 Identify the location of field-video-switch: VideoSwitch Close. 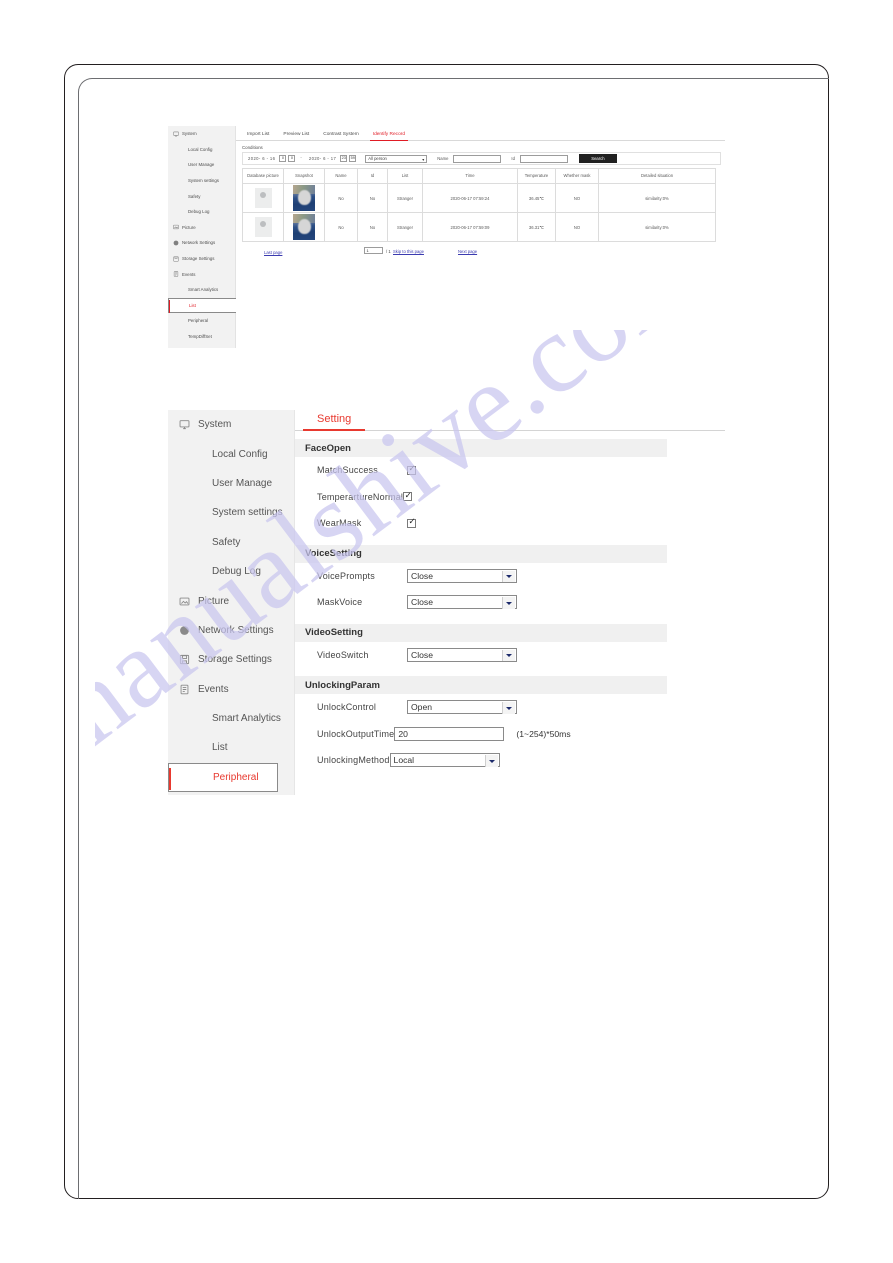
(510, 655).